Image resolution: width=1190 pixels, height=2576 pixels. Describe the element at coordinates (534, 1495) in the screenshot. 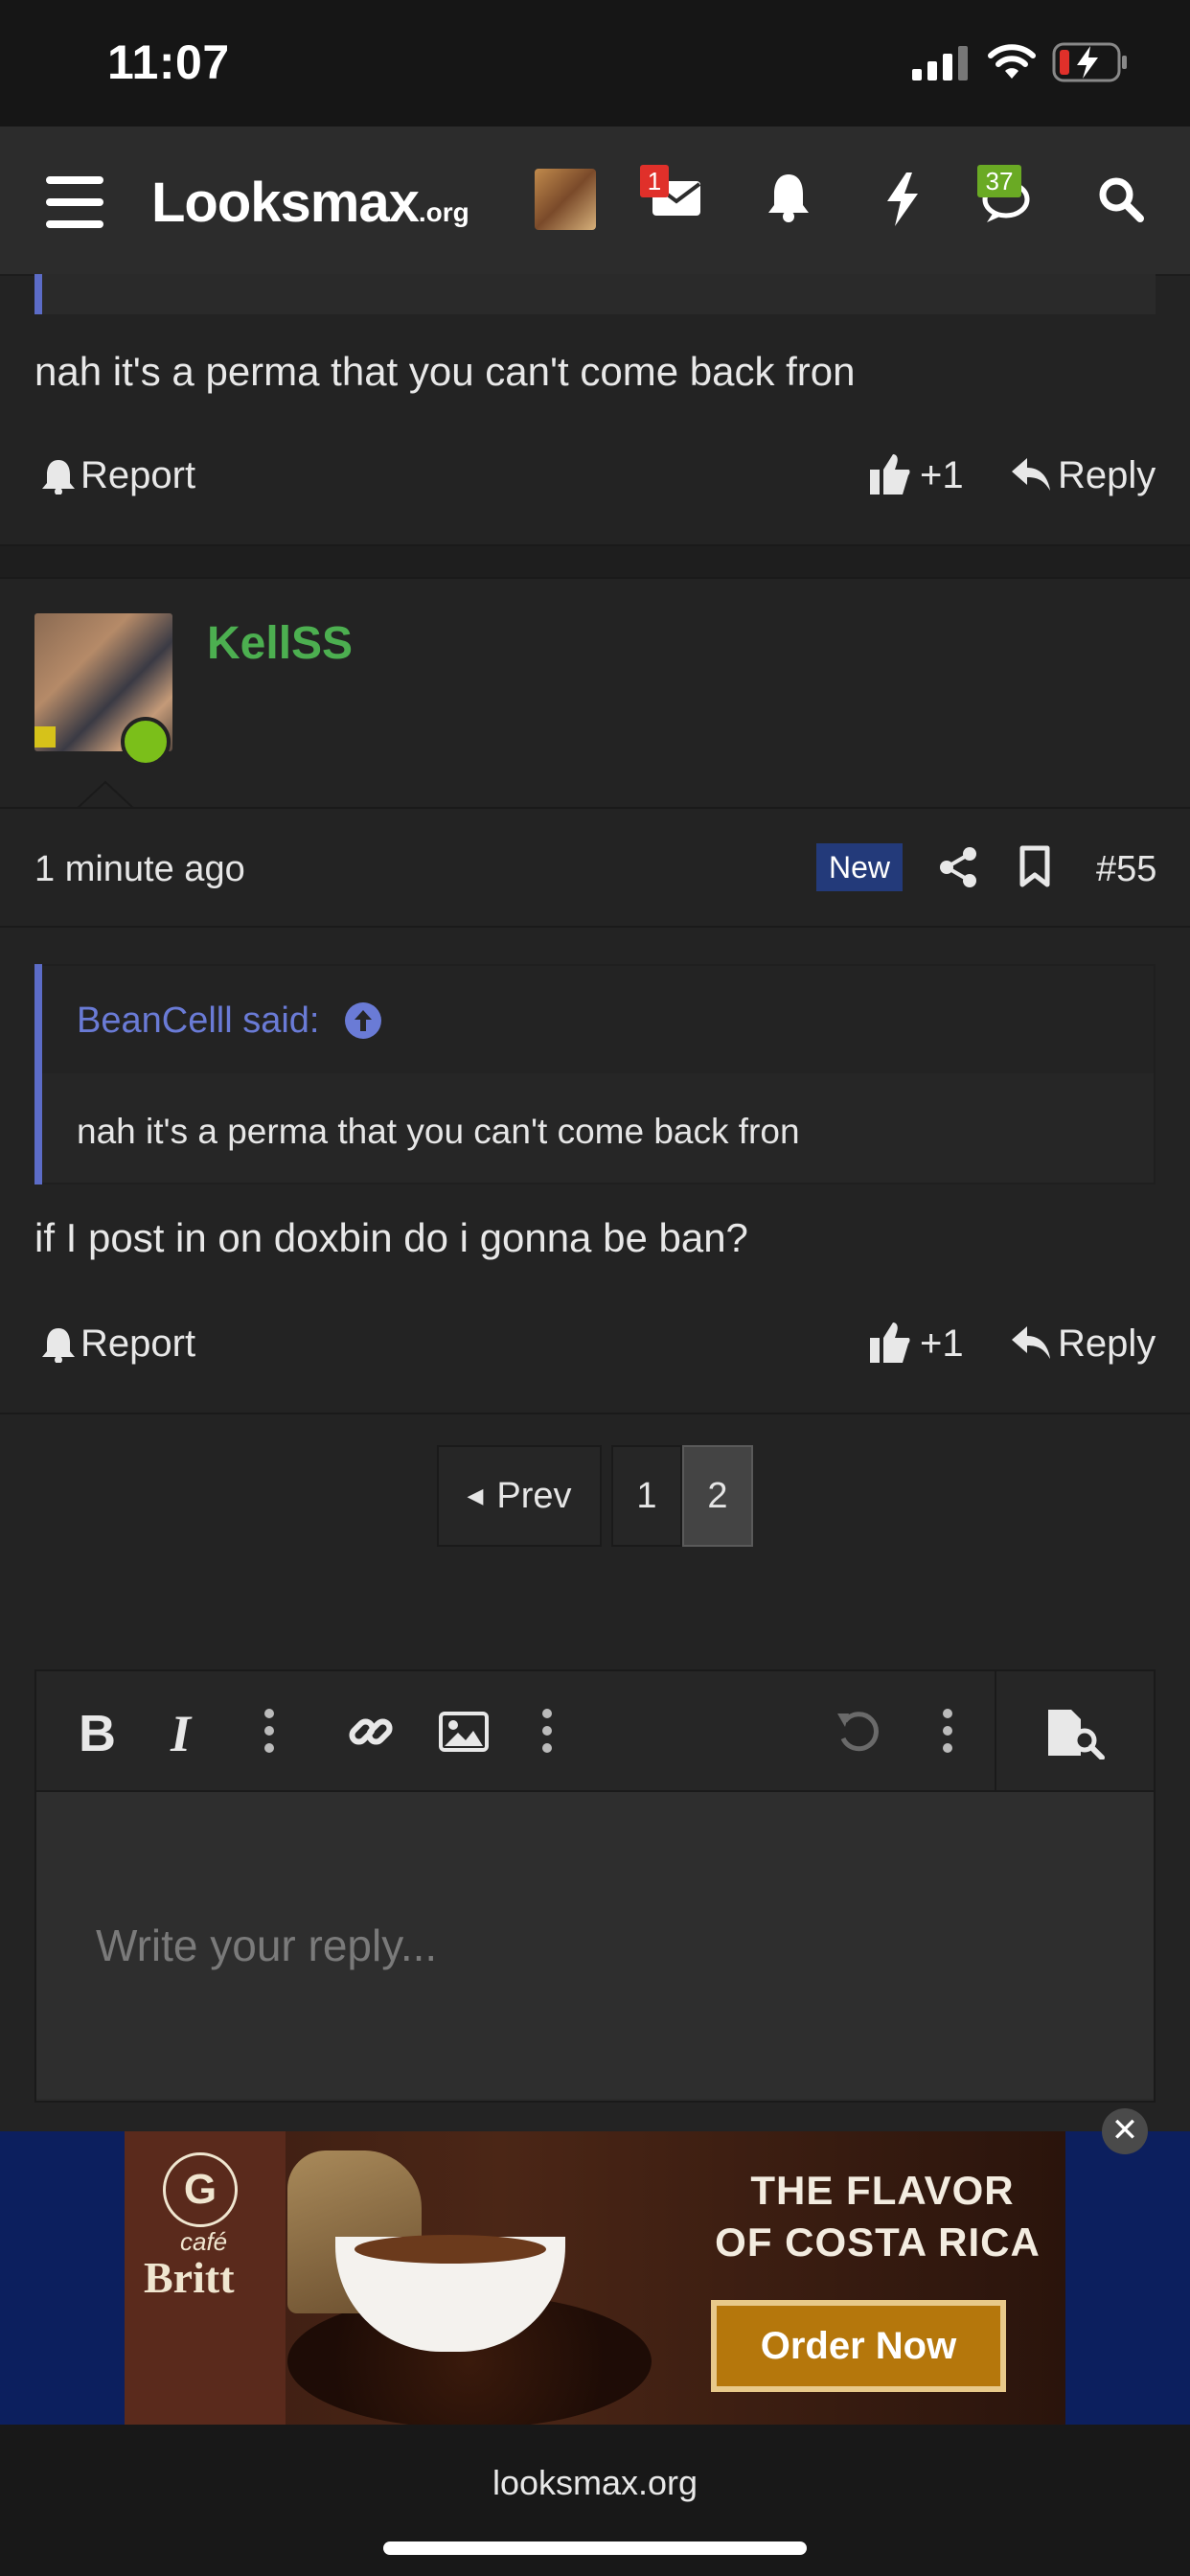

I see `prev-label: Prev` at that location.